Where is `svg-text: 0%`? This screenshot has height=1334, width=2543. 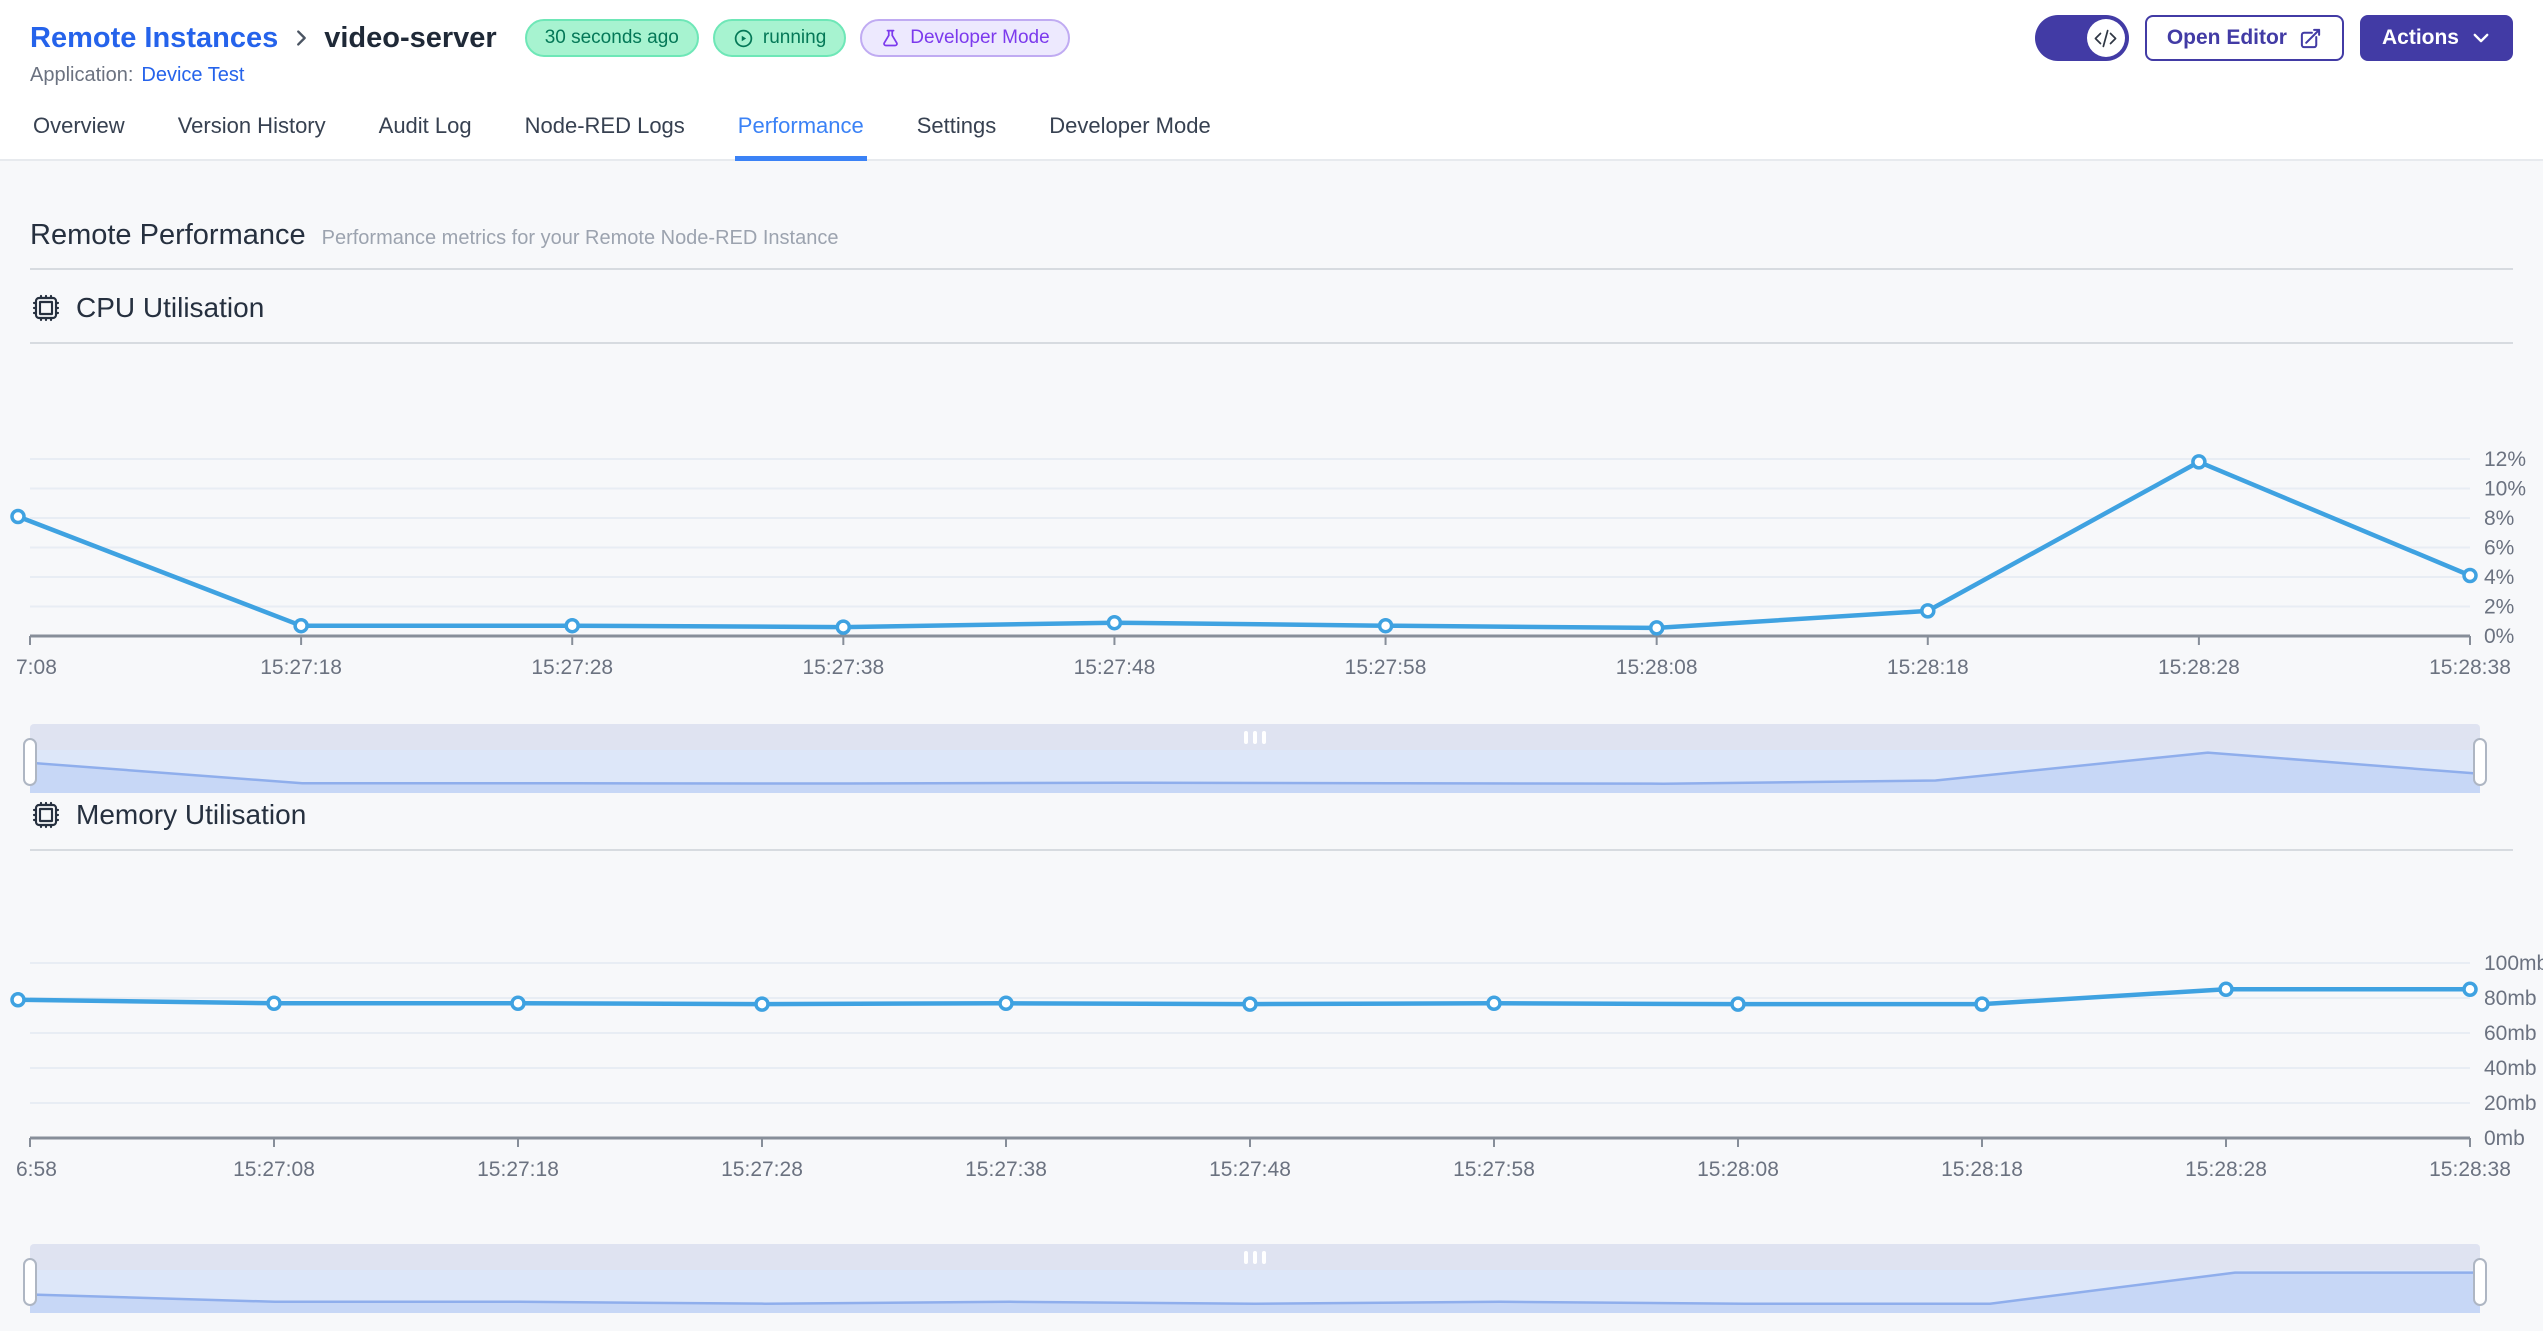 svg-text: 0% is located at coordinates (2499, 636).